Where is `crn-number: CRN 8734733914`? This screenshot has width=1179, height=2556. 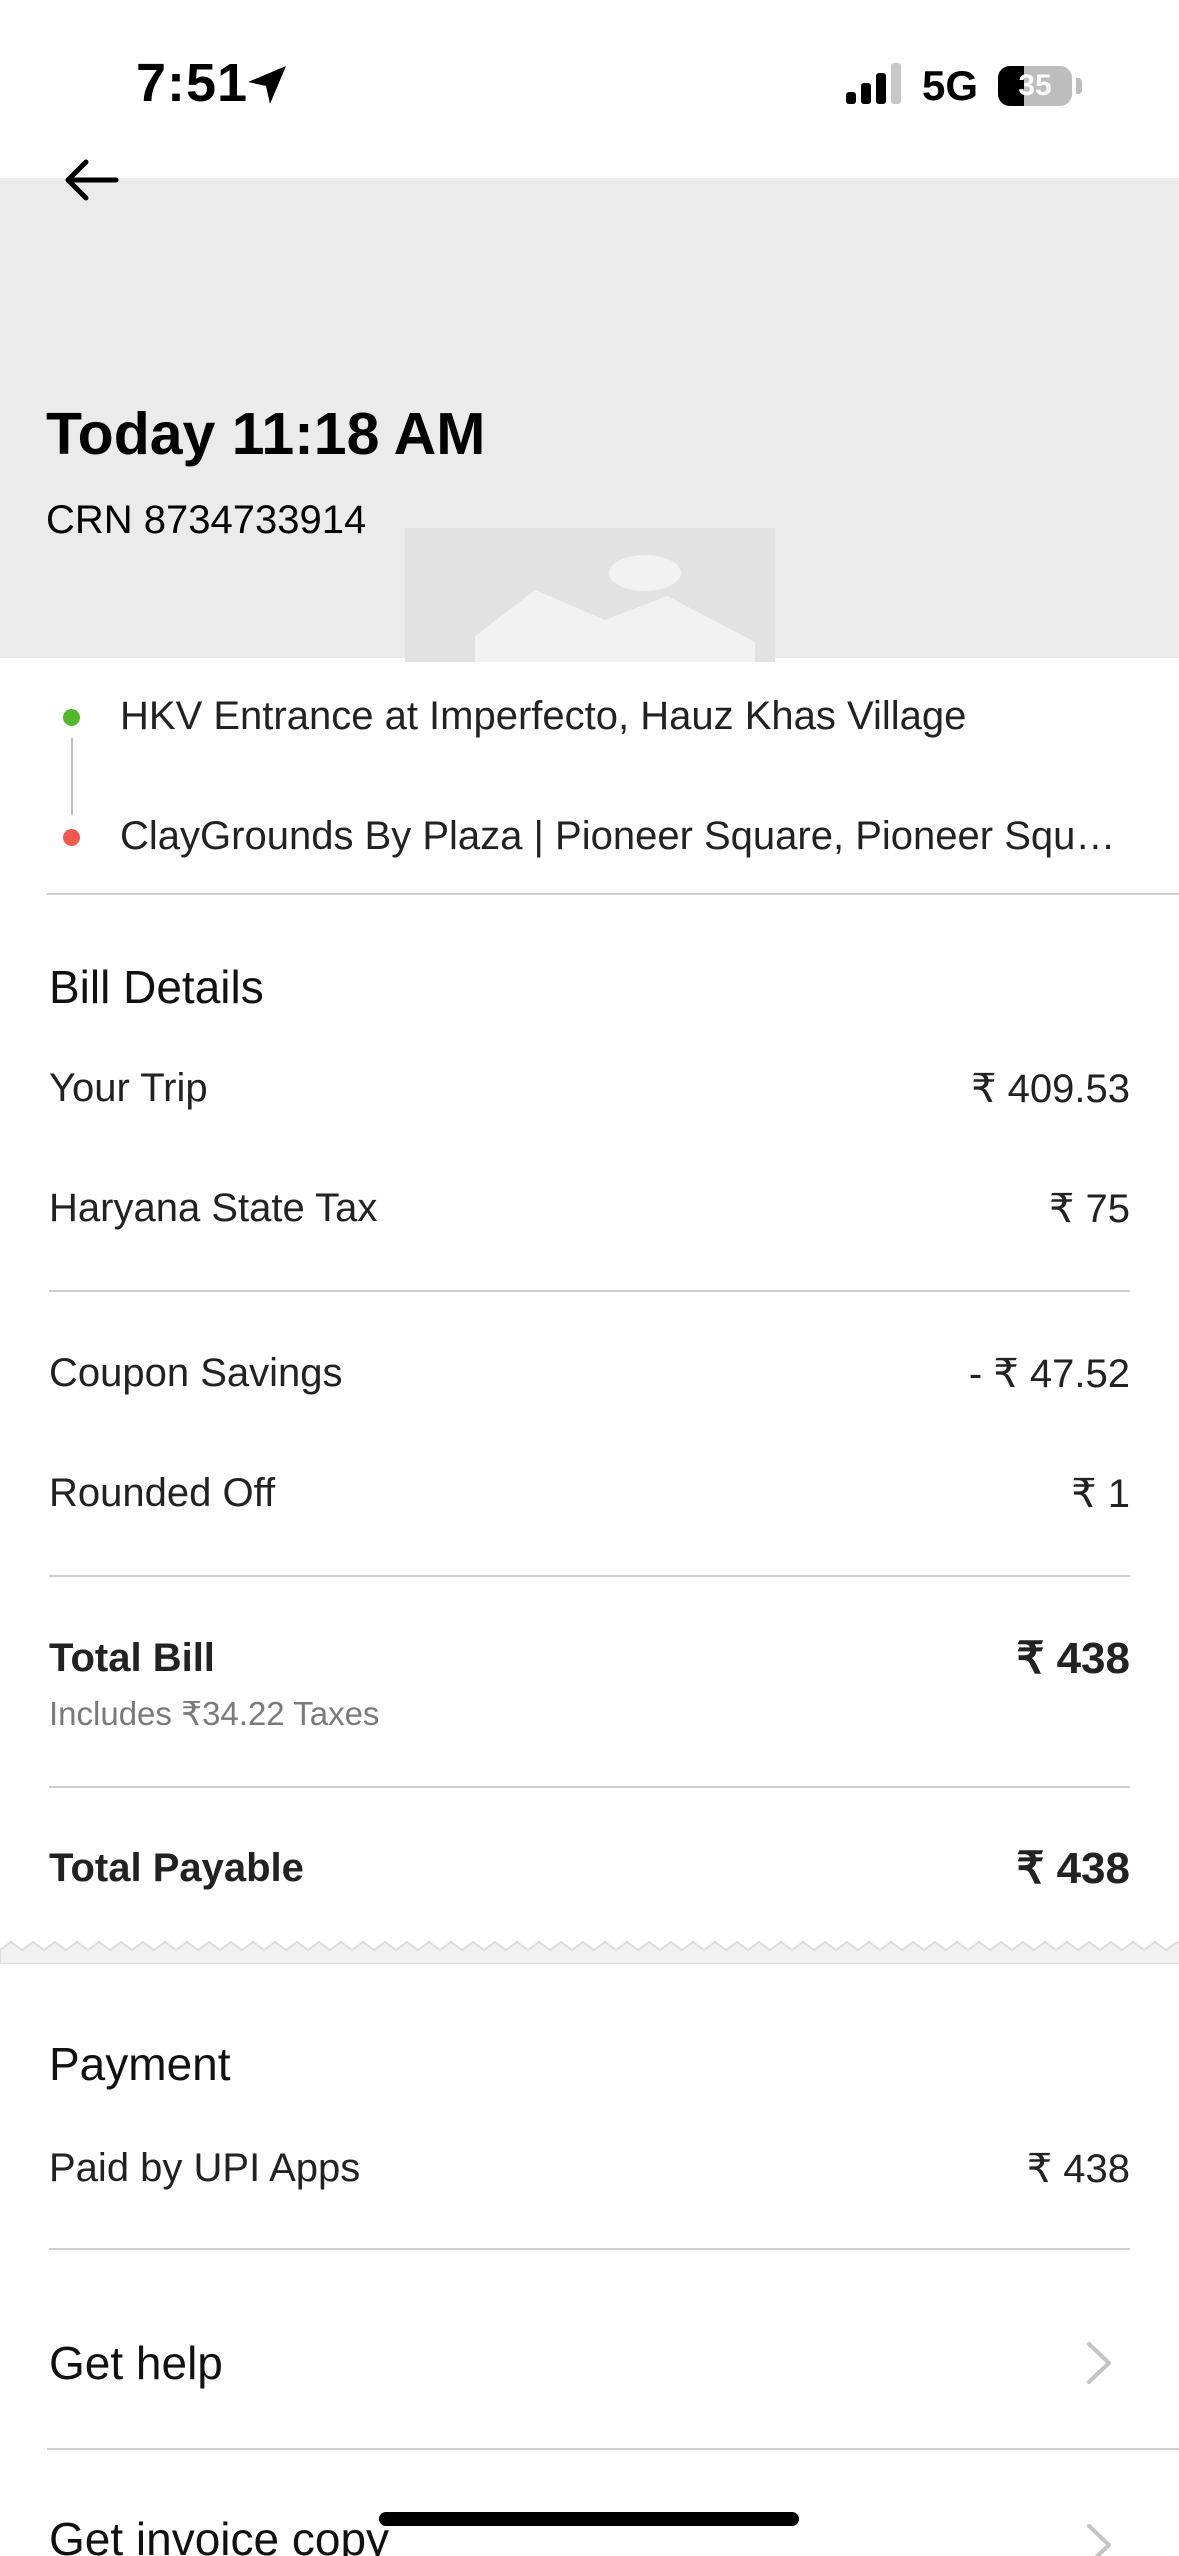 crn-number: CRN 8734733914 is located at coordinates (206, 520).